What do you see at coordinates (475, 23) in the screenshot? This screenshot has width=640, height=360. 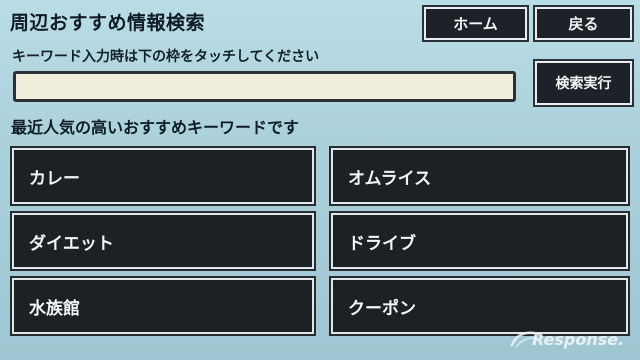 I see `home-button: ホーム` at bounding box center [475, 23].